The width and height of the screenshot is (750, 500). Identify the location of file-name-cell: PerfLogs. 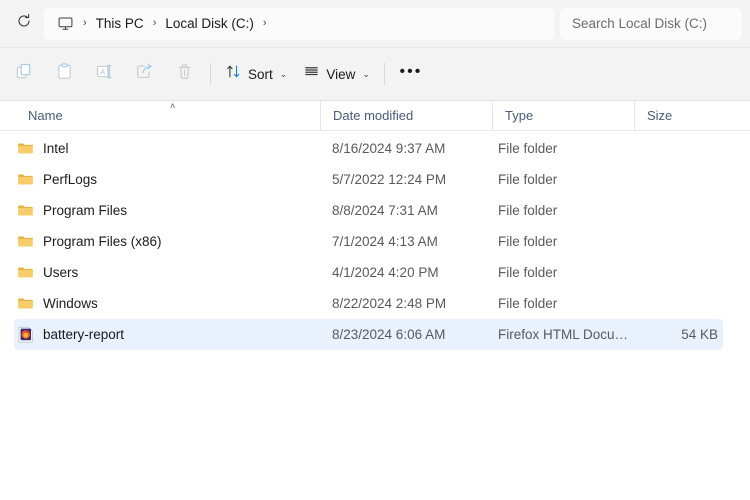
(167, 179).